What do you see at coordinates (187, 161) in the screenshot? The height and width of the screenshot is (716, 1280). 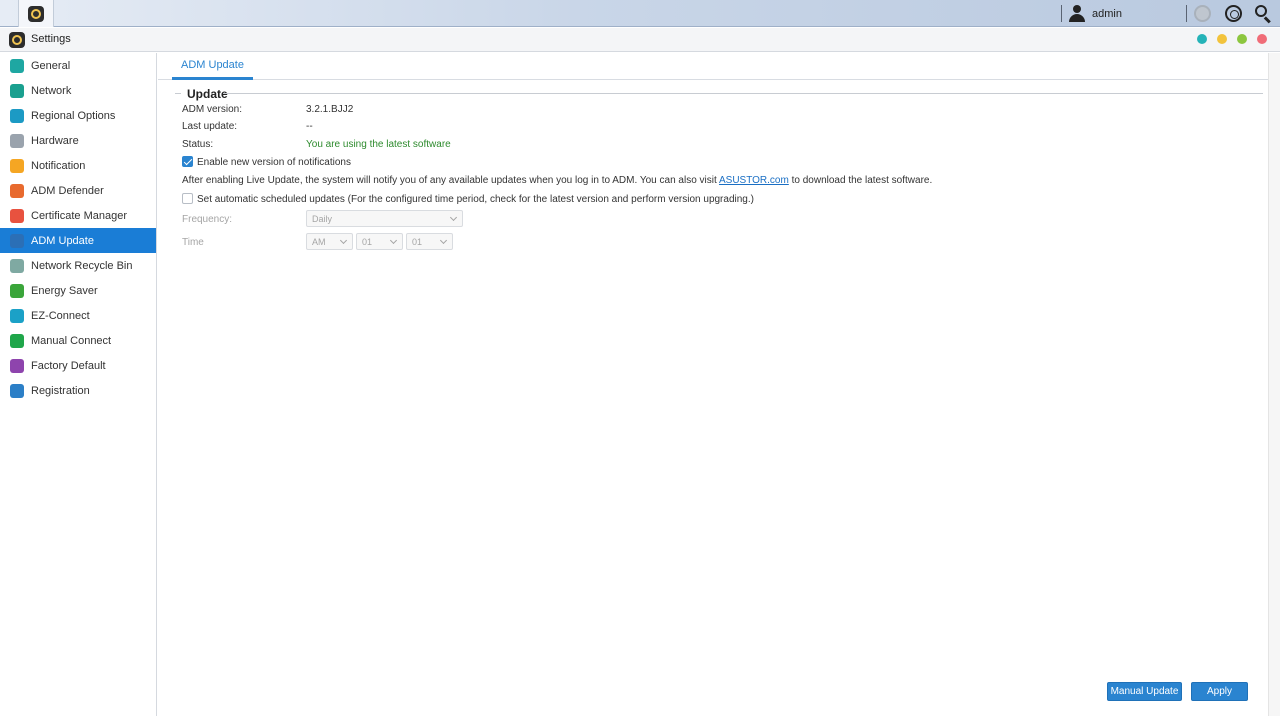 I see `enable-notifications-checkbox` at bounding box center [187, 161].